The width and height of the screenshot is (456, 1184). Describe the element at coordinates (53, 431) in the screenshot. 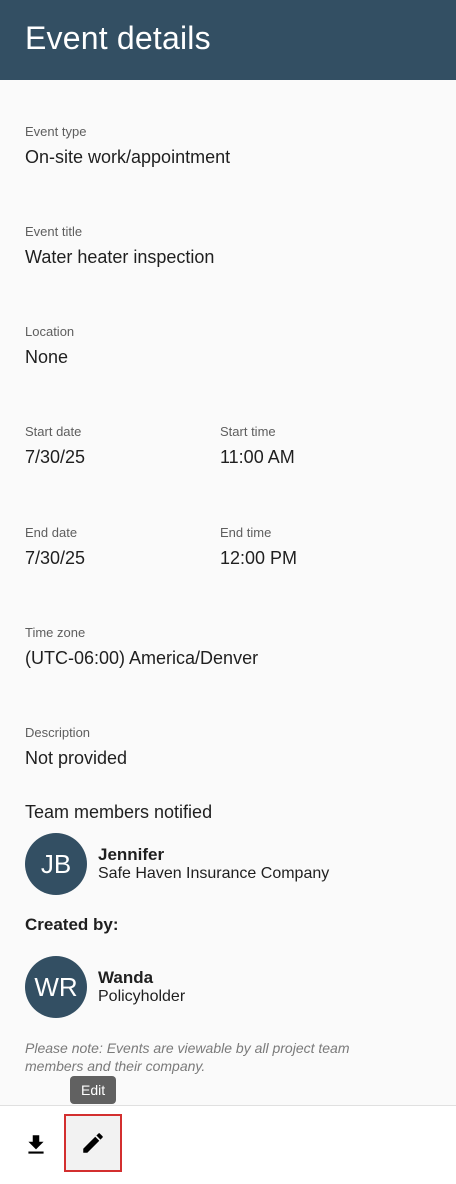

I see `start-date-label: Start date` at that location.